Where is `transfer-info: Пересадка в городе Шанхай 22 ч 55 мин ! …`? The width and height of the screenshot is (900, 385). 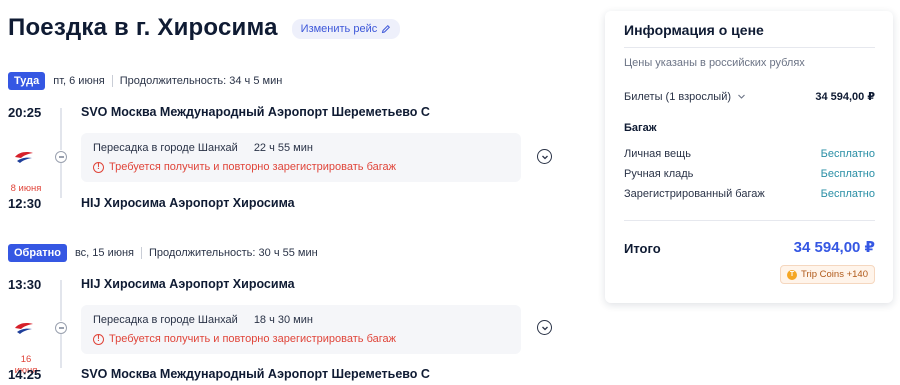 transfer-info: Пересадка в городе Шанхай 22 ч 55 мин ! … is located at coordinates (301, 157).